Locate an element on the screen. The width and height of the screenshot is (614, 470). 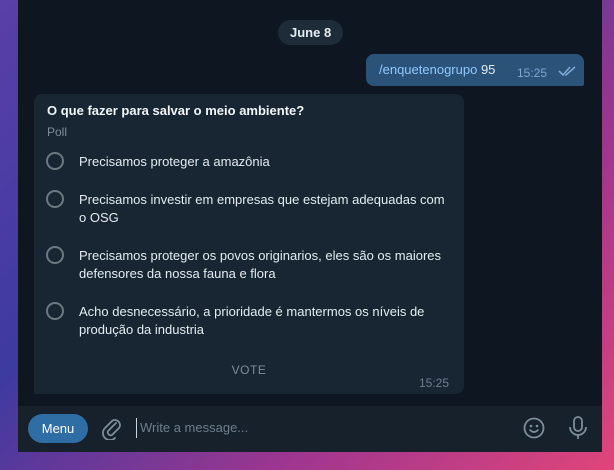
paperclip-icon is located at coordinates (111, 428).